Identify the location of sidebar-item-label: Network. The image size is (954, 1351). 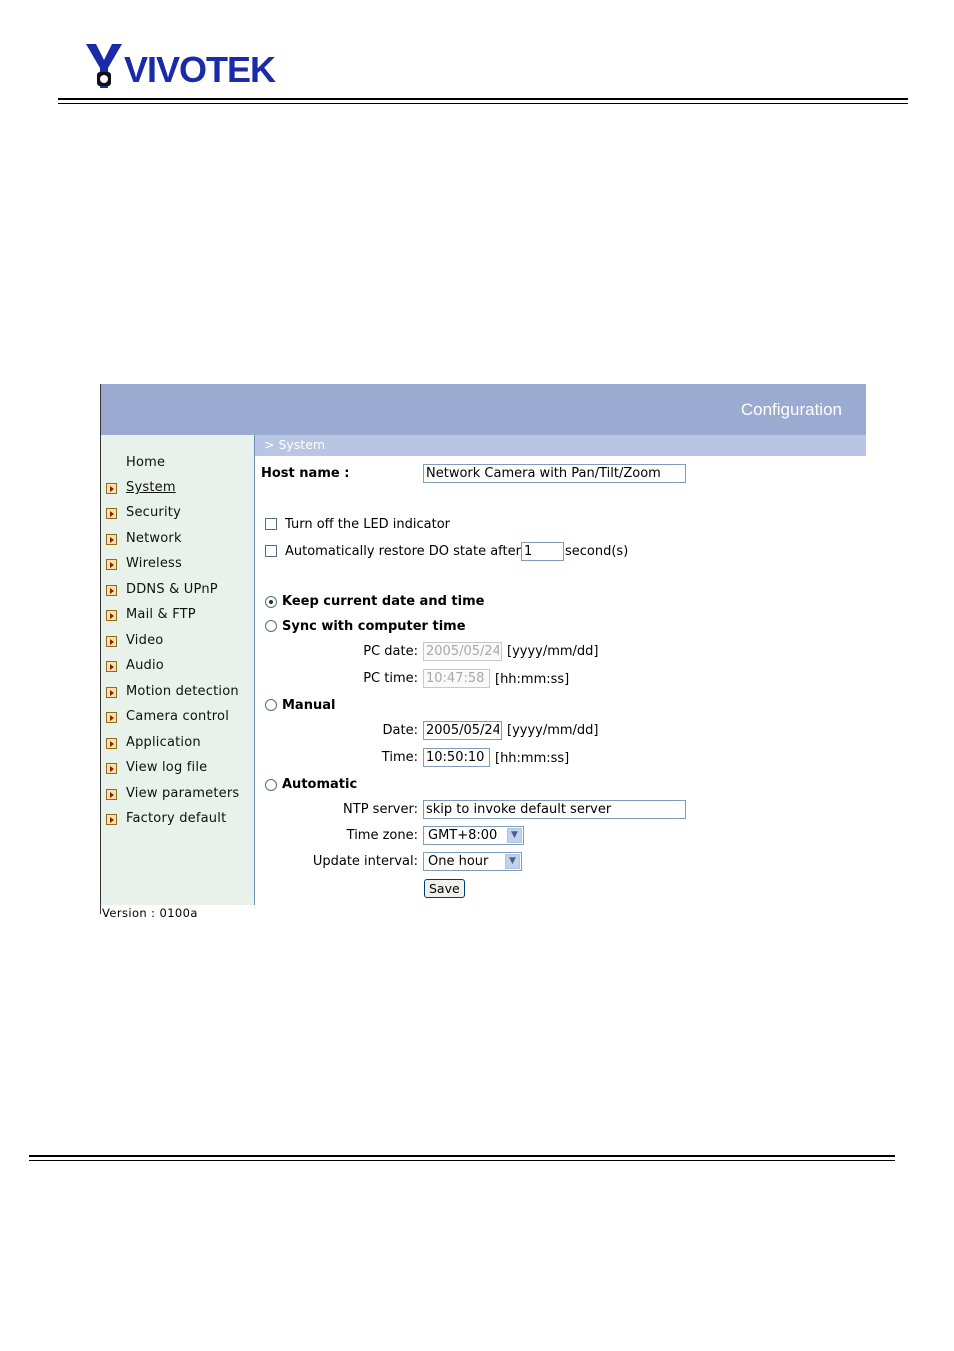
(154, 538).